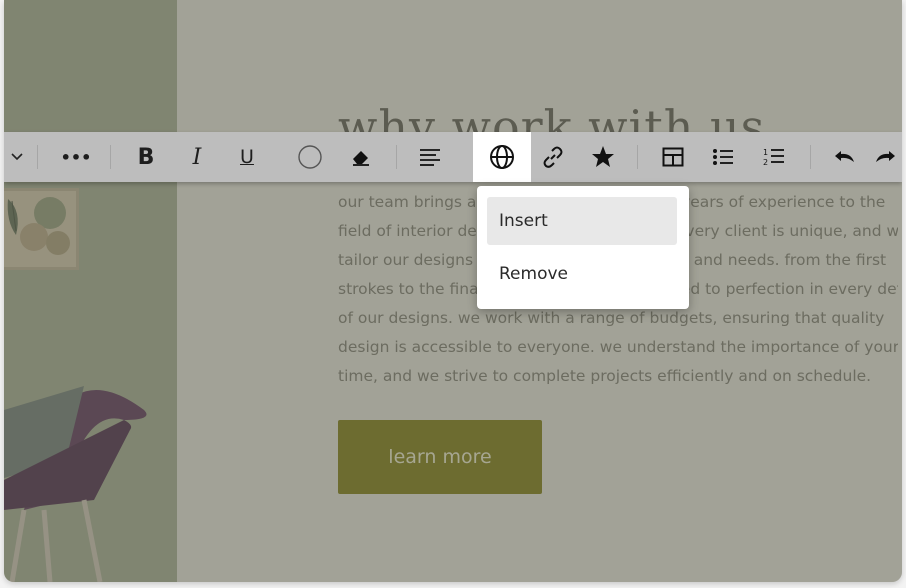  I want to click on link-dropdown-menu: Insert Remove, so click(583, 247).